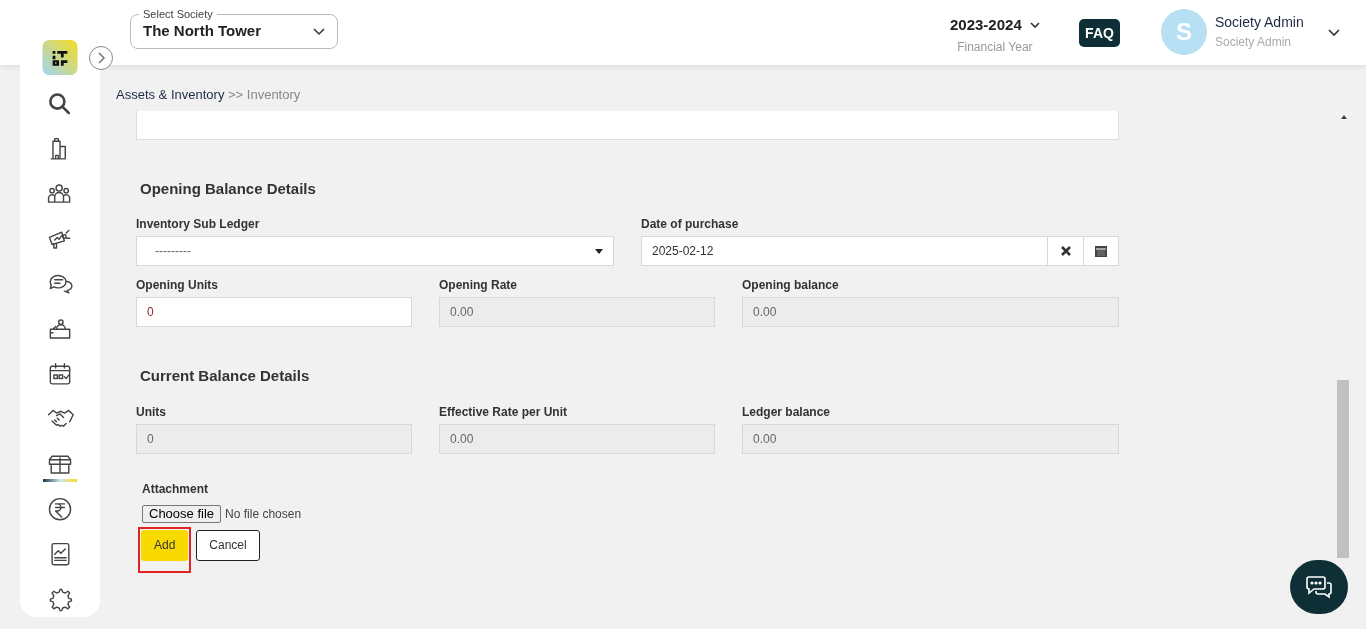 Image resolution: width=1366 pixels, height=629 pixels. Describe the element at coordinates (1344, 117) in the screenshot. I see `scroll-up-arrow-icon` at that location.